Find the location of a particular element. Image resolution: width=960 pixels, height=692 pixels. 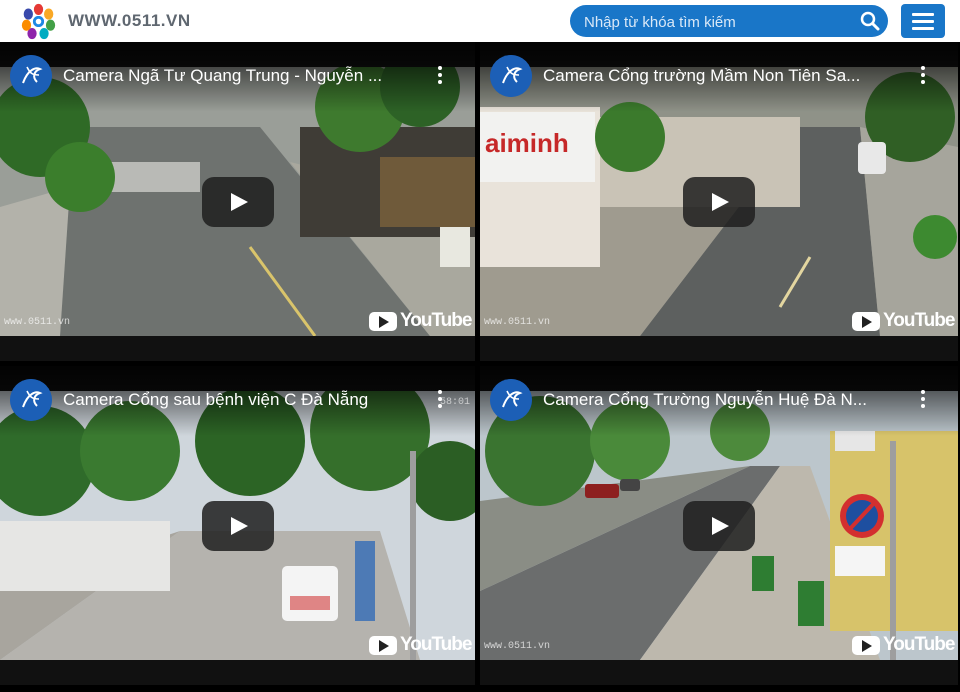

search-icon is located at coordinates (870, 21).